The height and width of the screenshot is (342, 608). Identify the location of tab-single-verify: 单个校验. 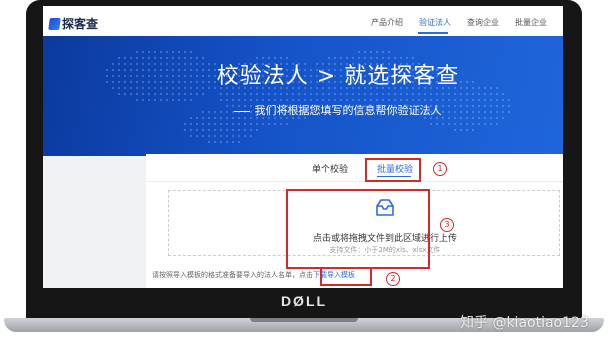
(330, 168).